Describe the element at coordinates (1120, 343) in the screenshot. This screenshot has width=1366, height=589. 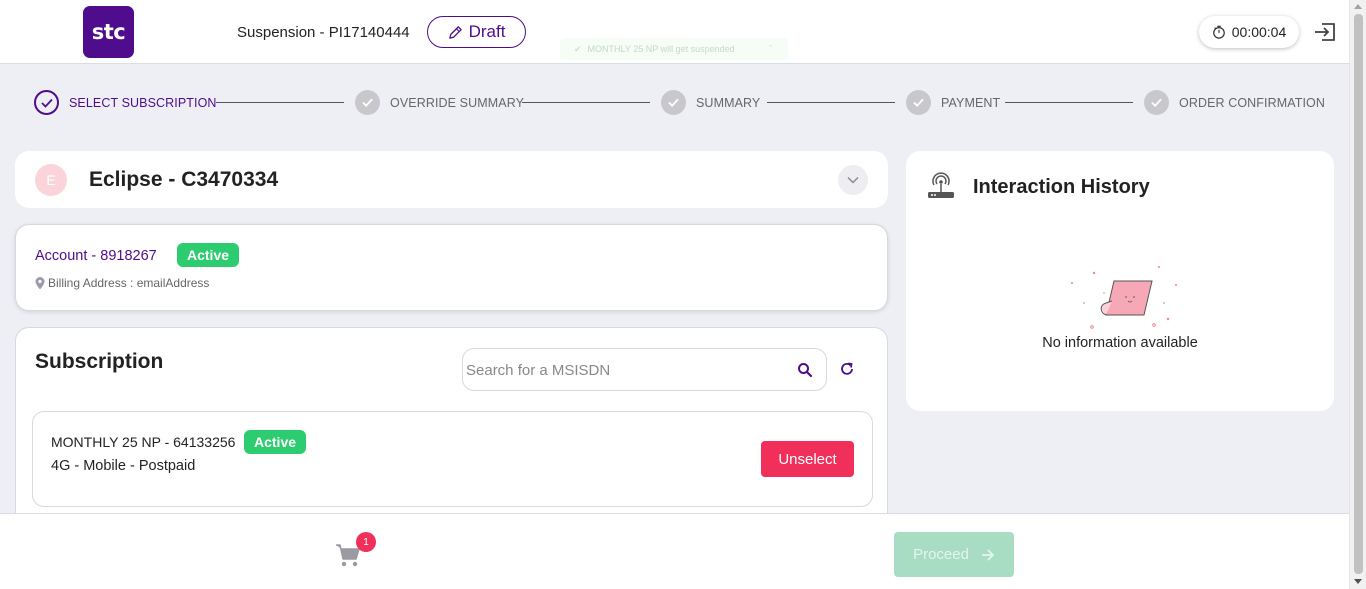
I see `empty-state-text: No information available` at that location.